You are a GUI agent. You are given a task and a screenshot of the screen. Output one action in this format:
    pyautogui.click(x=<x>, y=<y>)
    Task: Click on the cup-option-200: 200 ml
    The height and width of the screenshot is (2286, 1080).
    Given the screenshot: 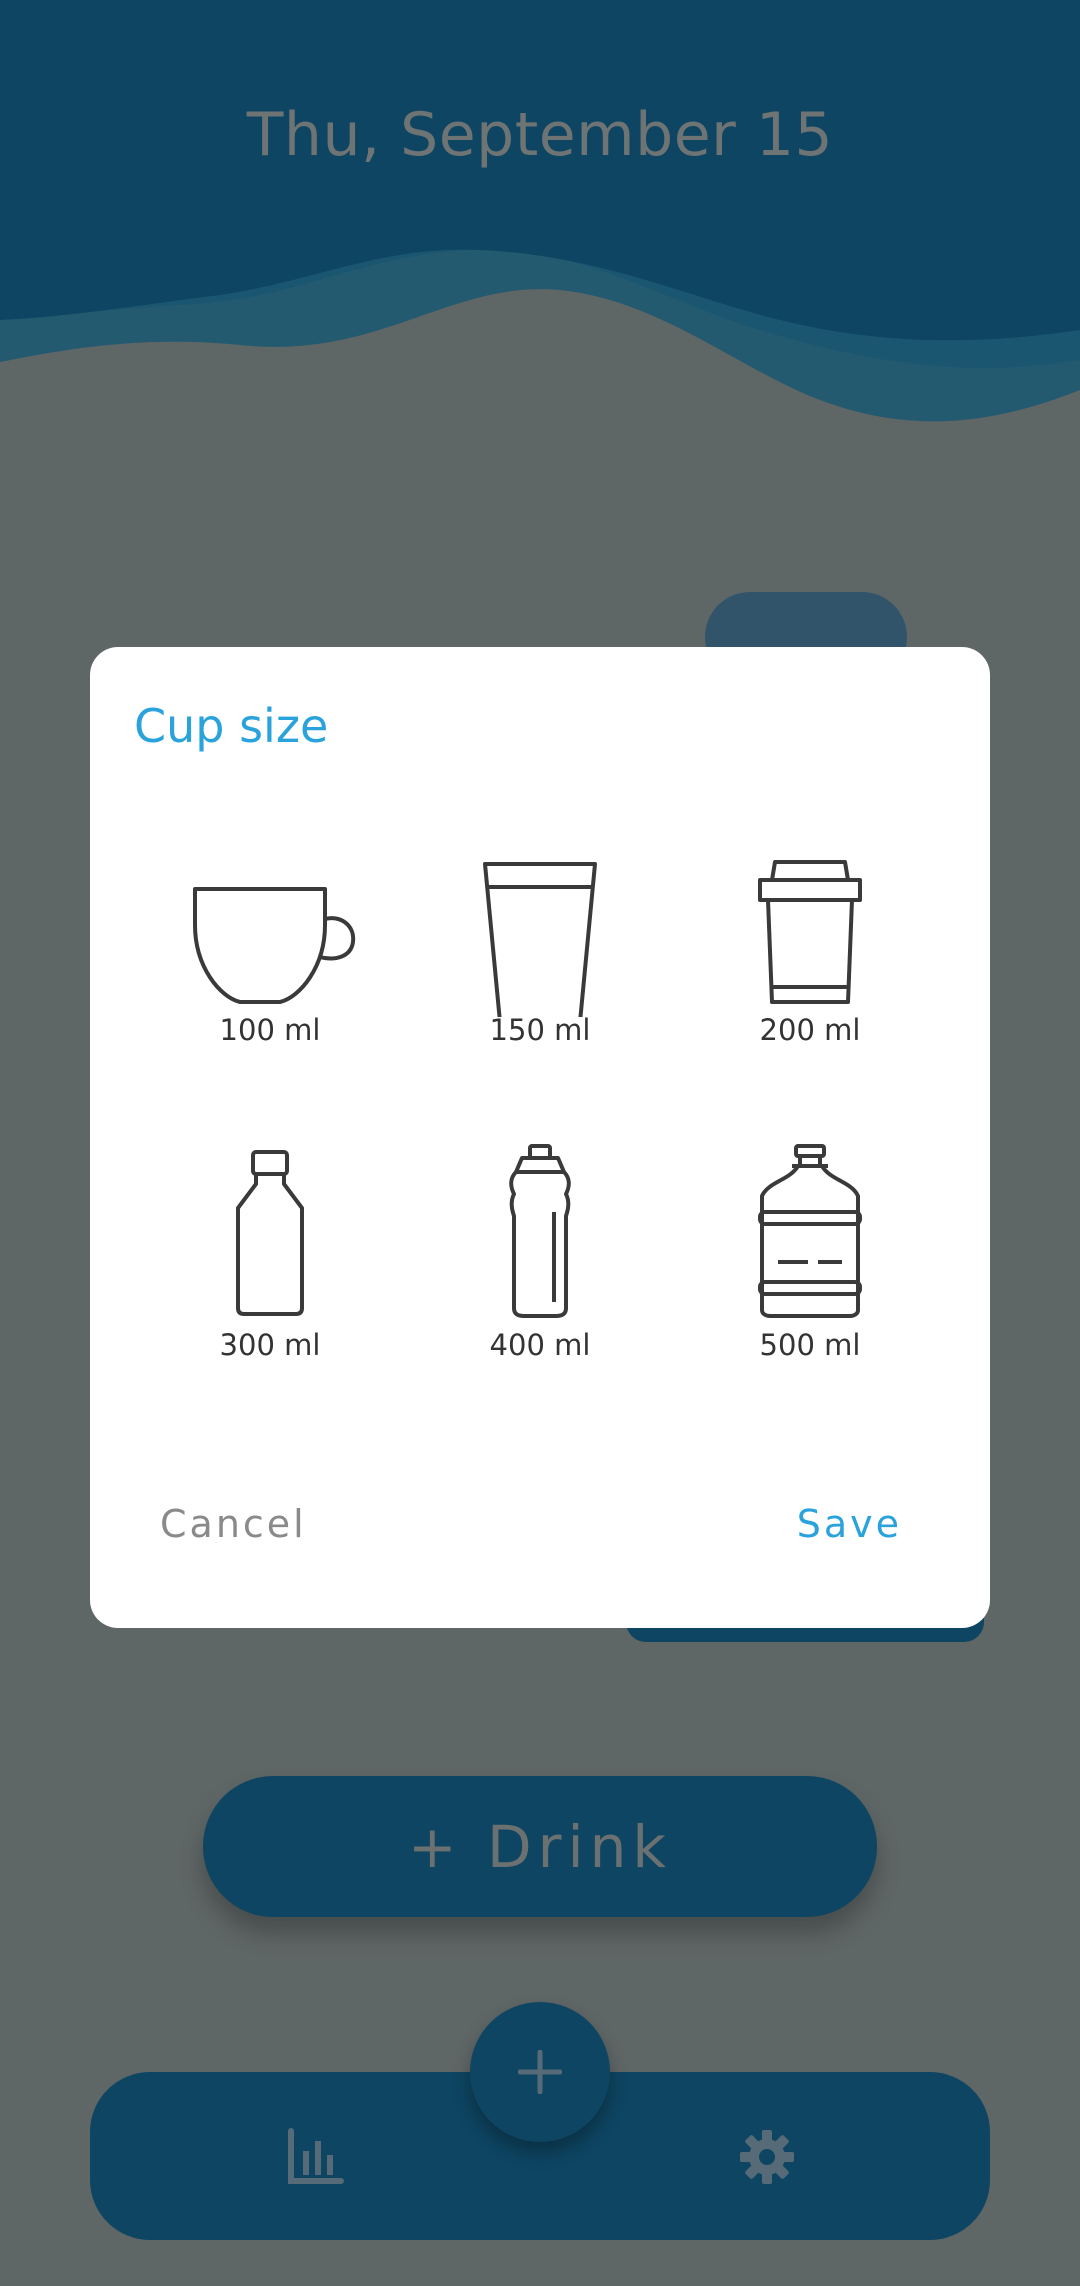 What is the action you would take?
    pyautogui.click(x=810, y=977)
    